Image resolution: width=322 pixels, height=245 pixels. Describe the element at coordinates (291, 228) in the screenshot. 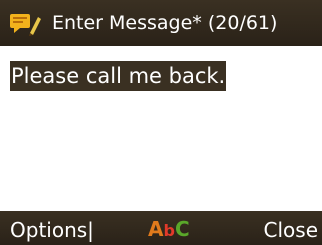

I see `close-softkey: Close` at that location.